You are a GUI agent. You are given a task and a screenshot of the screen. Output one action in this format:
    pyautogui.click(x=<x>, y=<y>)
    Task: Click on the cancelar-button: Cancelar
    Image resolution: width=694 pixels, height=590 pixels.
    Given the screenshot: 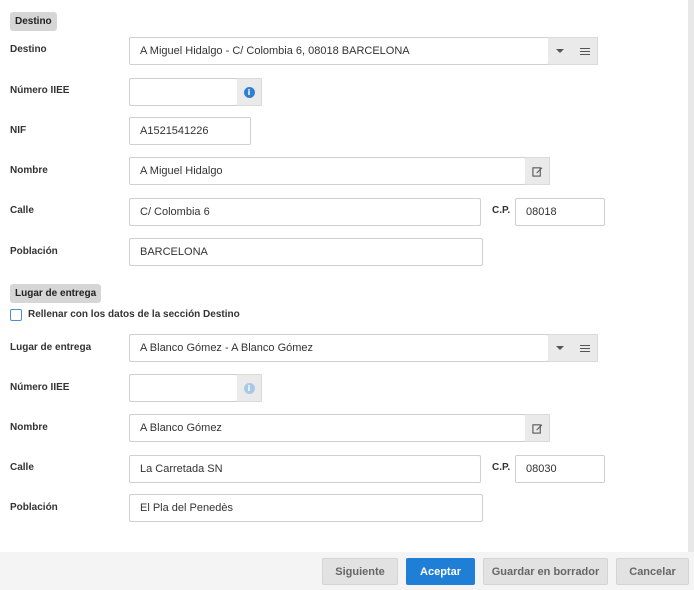 What is the action you would take?
    pyautogui.click(x=652, y=571)
    